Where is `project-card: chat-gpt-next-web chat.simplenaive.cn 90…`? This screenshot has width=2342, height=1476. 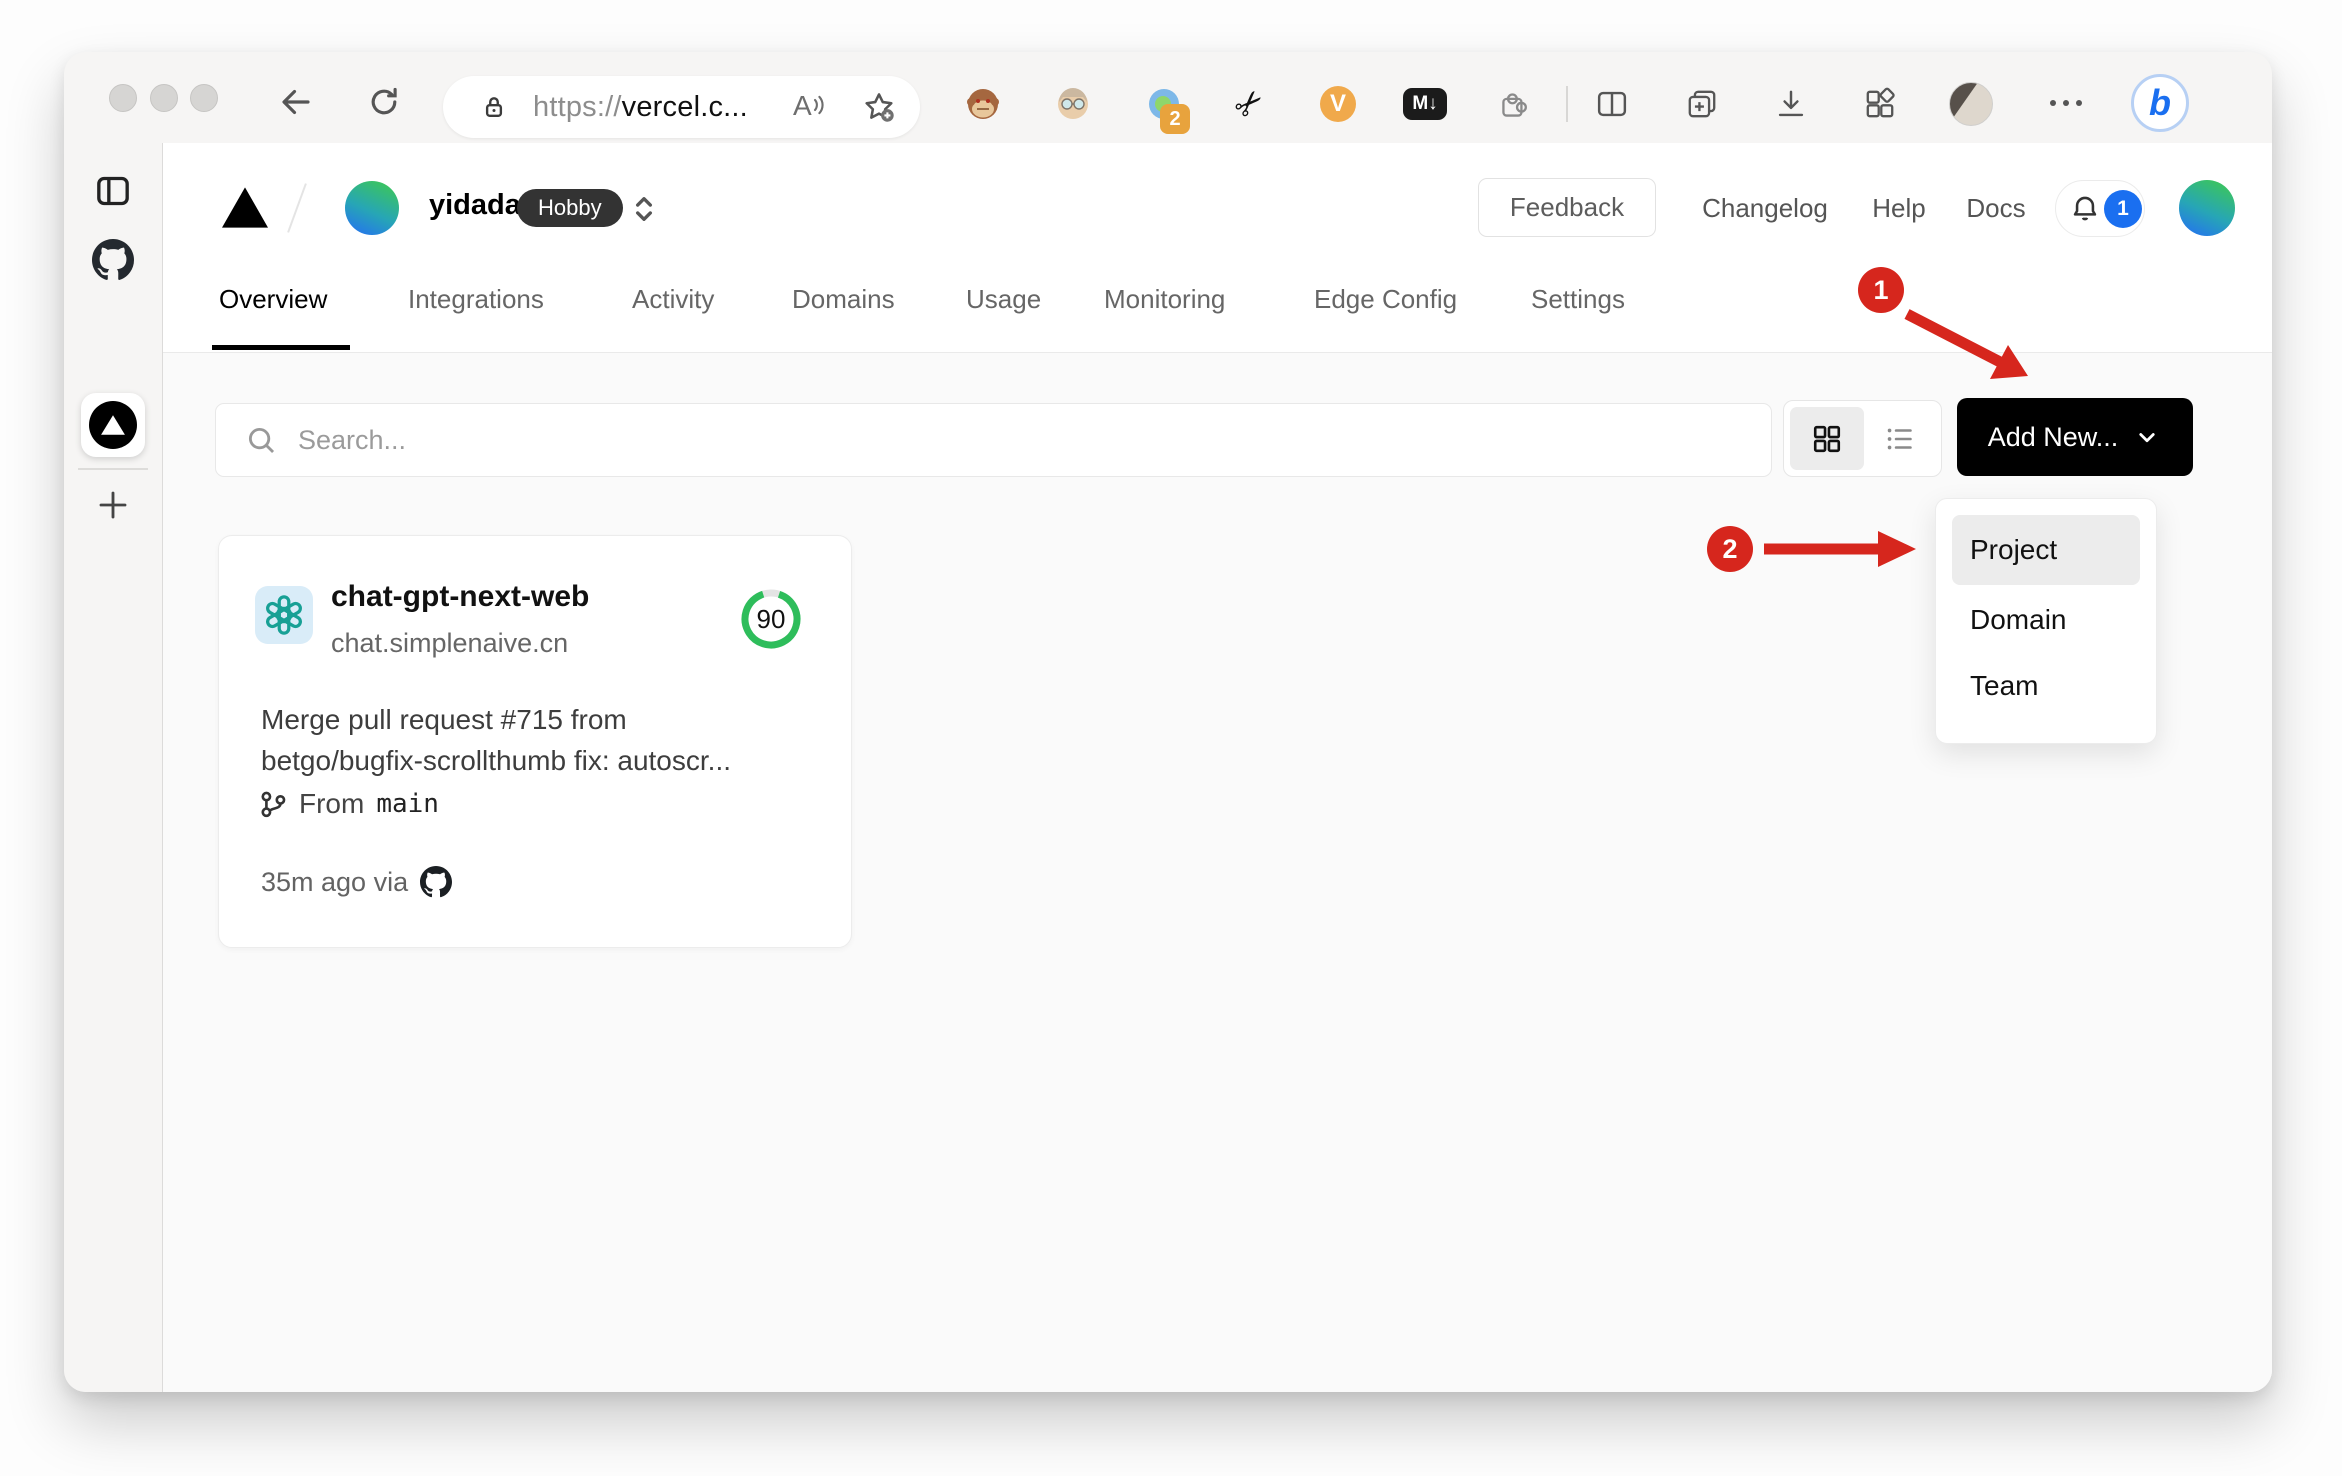
project-card: chat-gpt-next-web chat.simplenaive.cn 90… is located at coordinates (535, 741).